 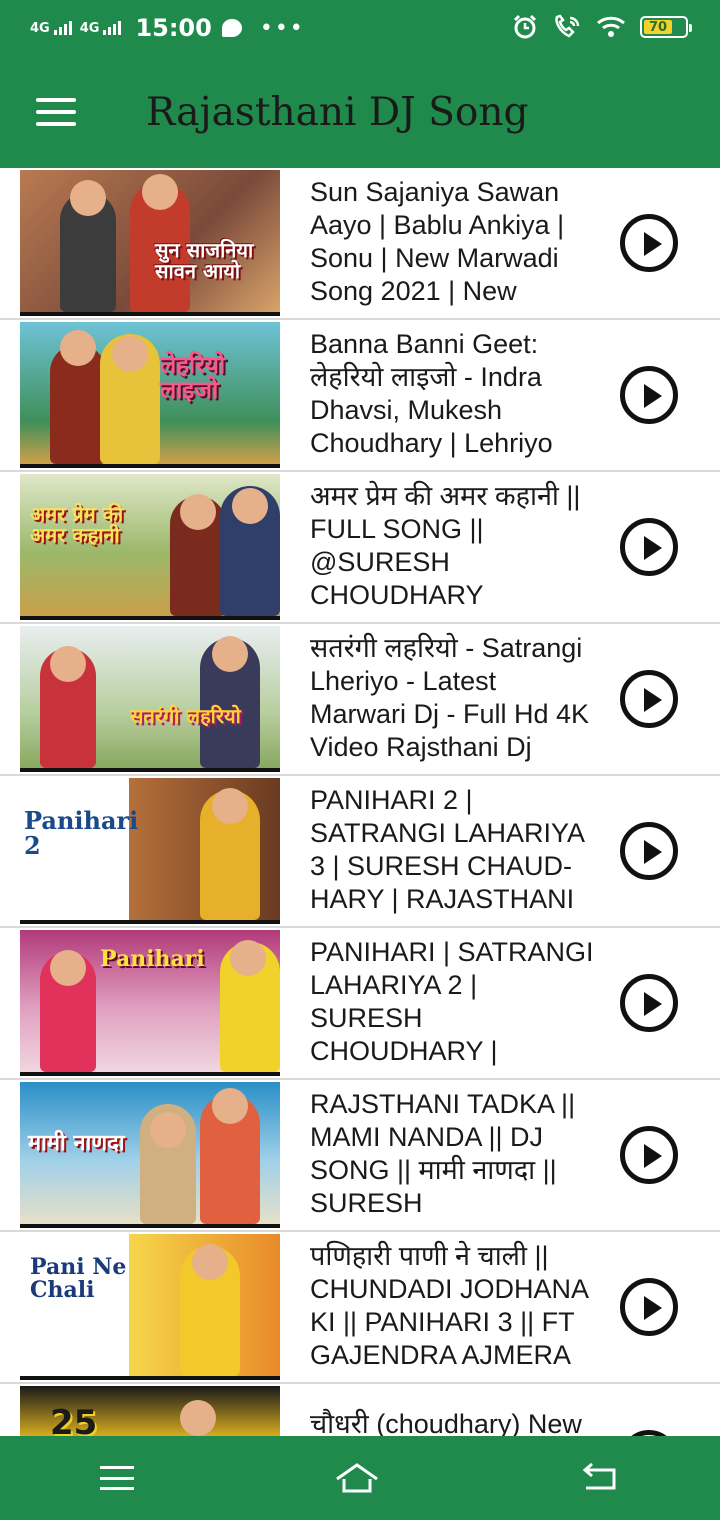 I want to click on thumbnail-text: Panihari 2, so click(x=81, y=833).